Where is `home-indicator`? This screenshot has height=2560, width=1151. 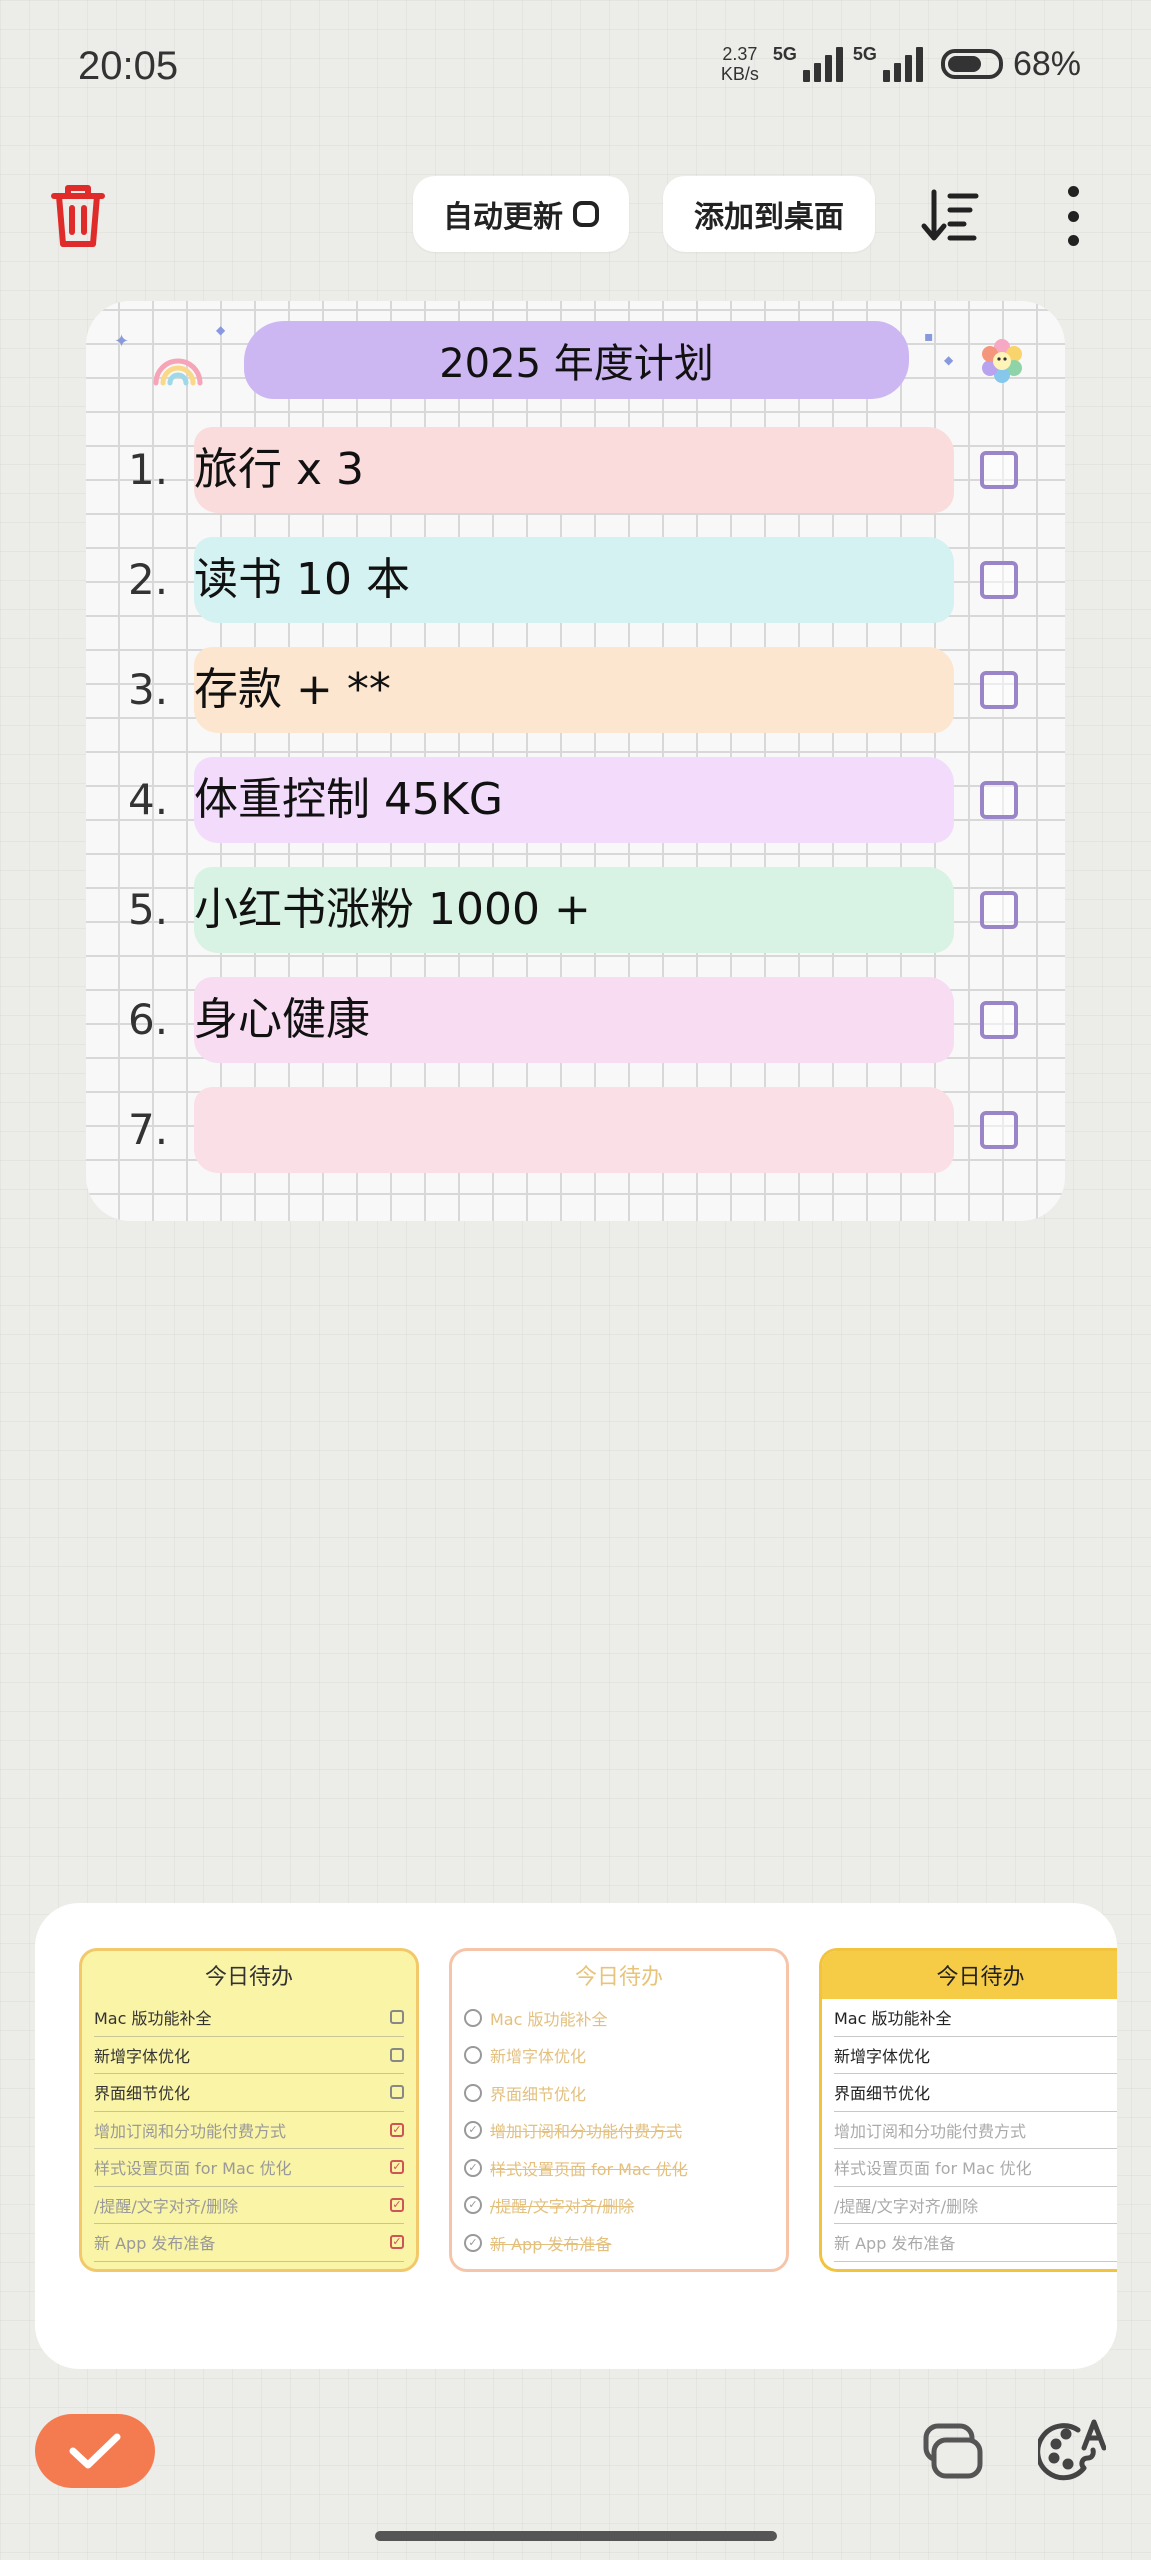 home-indicator is located at coordinates (576, 2536).